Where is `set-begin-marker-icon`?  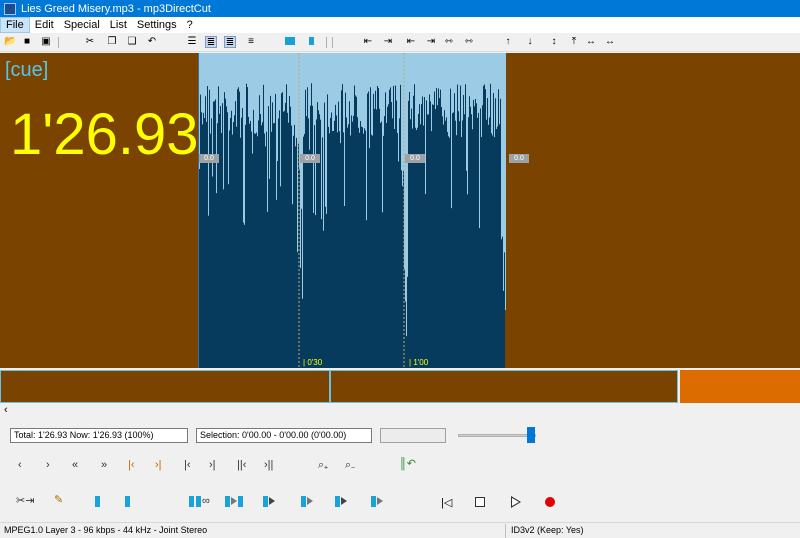
set-begin-marker-icon is located at coordinates (97, 501).